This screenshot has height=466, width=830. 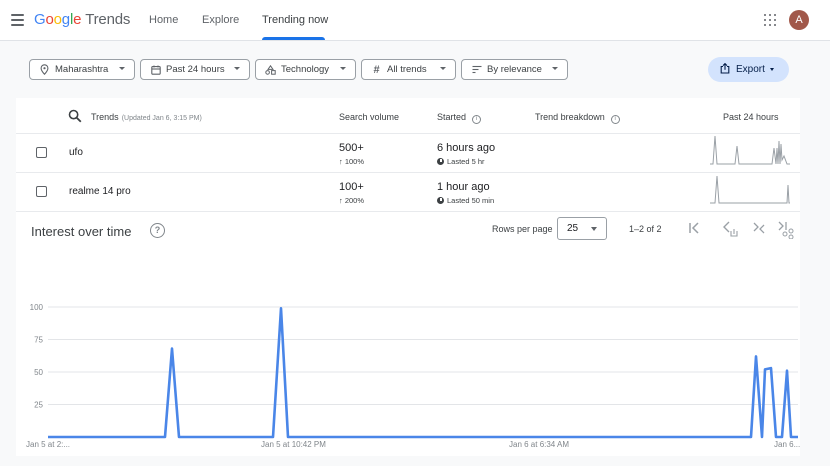 I want to click on header-search-volume: Search volume, so click(x=369, y=117).